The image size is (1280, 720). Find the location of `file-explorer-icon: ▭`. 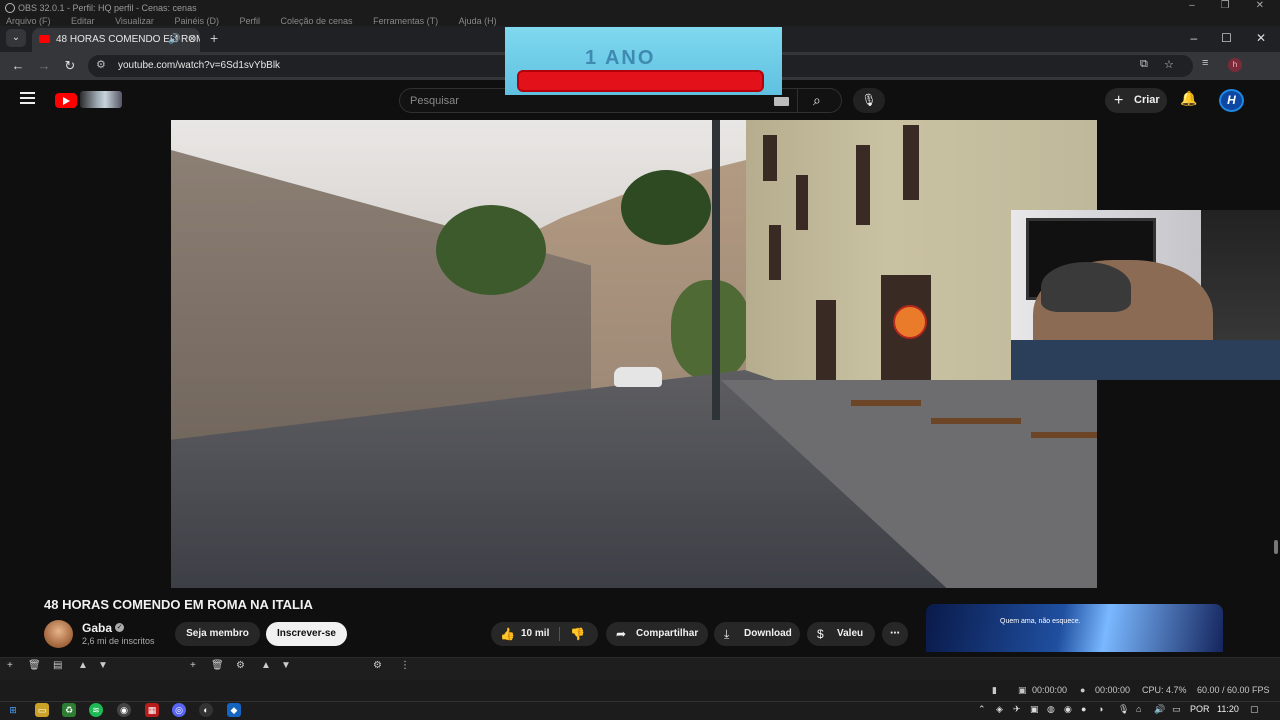

file-explorer-icon: ▭ is located at coordinates (42, 710).